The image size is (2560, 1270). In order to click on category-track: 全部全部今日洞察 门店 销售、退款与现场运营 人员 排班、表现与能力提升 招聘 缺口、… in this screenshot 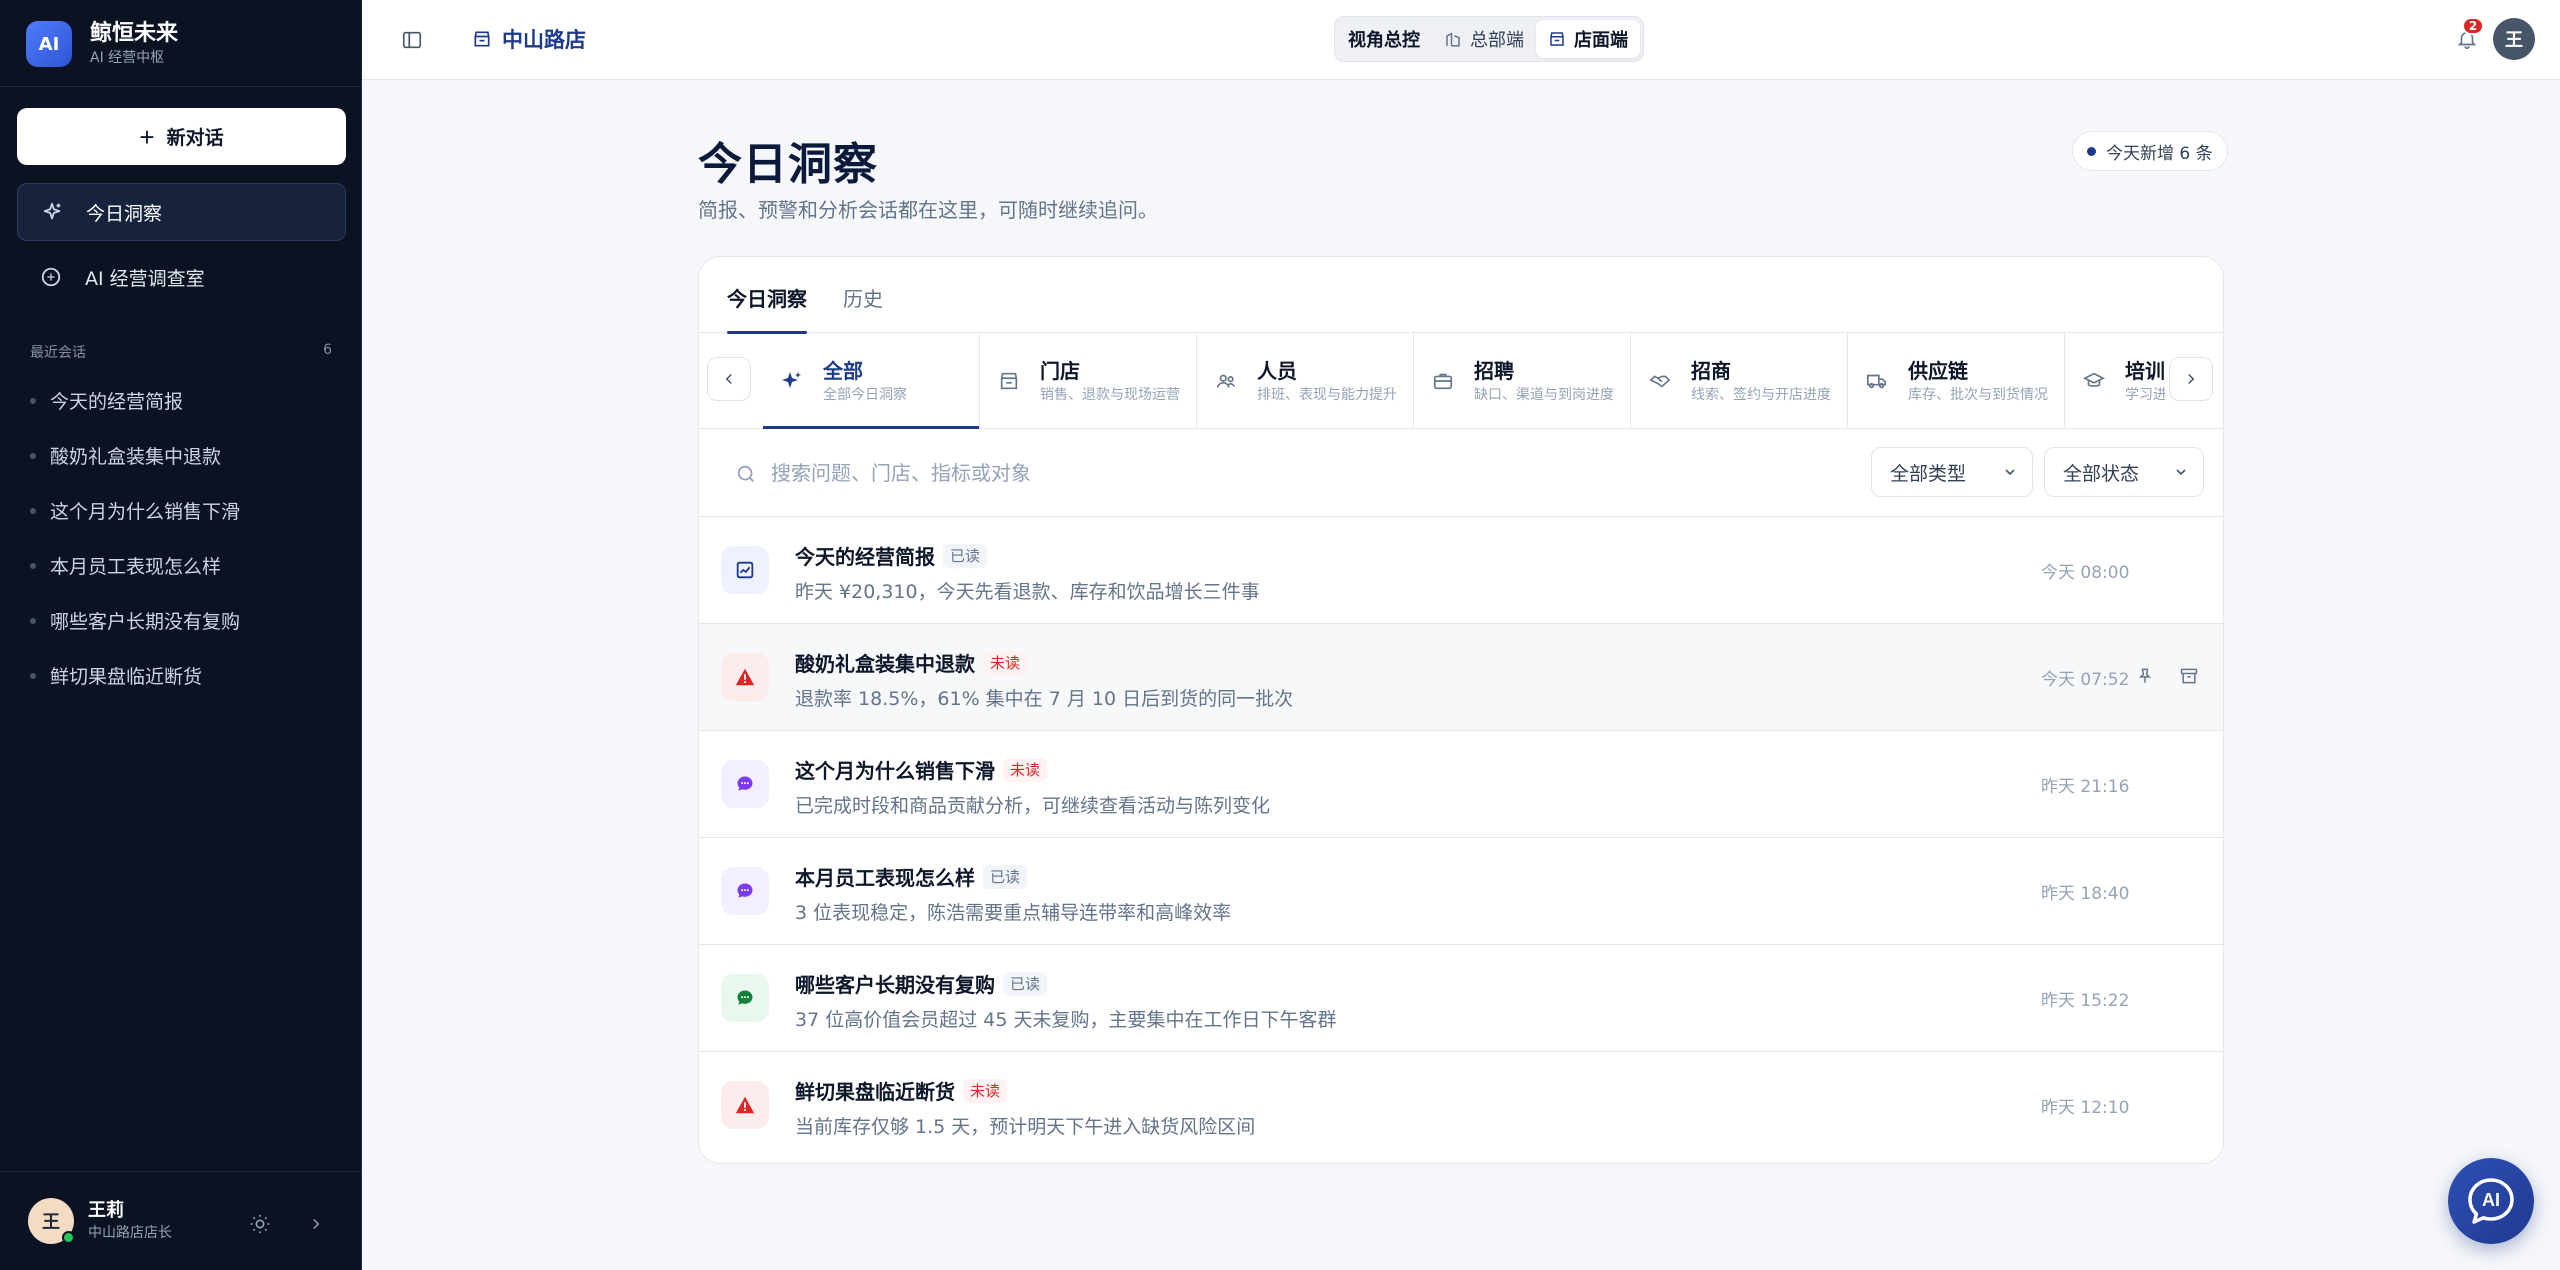, I will do `click(1464, 381)`.